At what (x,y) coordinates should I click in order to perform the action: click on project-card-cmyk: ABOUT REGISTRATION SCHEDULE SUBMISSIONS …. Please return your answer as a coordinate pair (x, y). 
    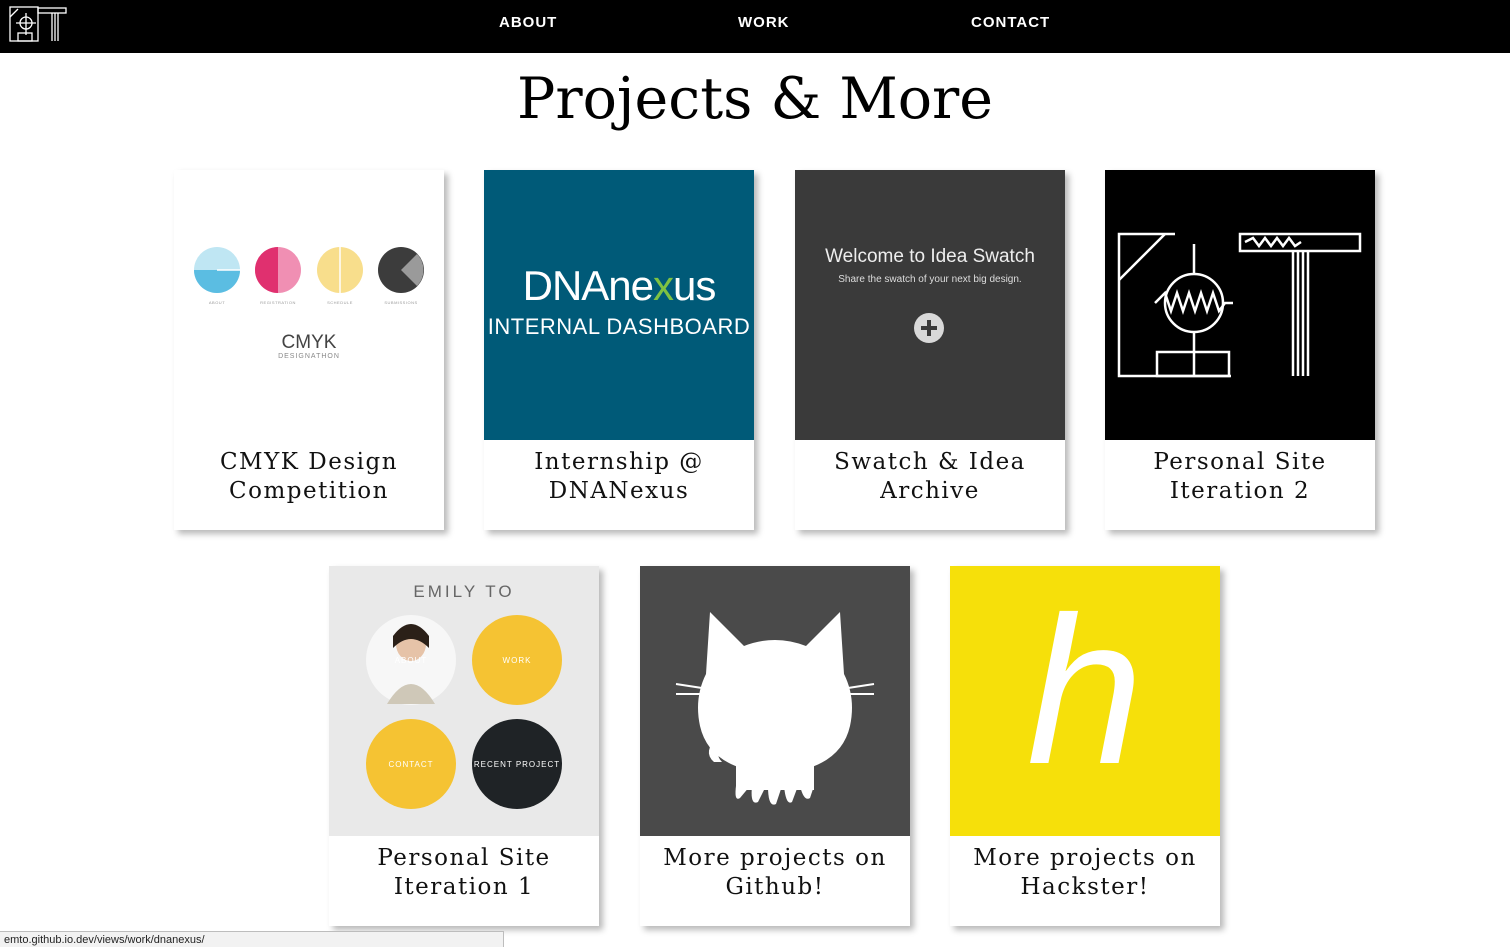
    Looking at the image, I should click on (309, 350).